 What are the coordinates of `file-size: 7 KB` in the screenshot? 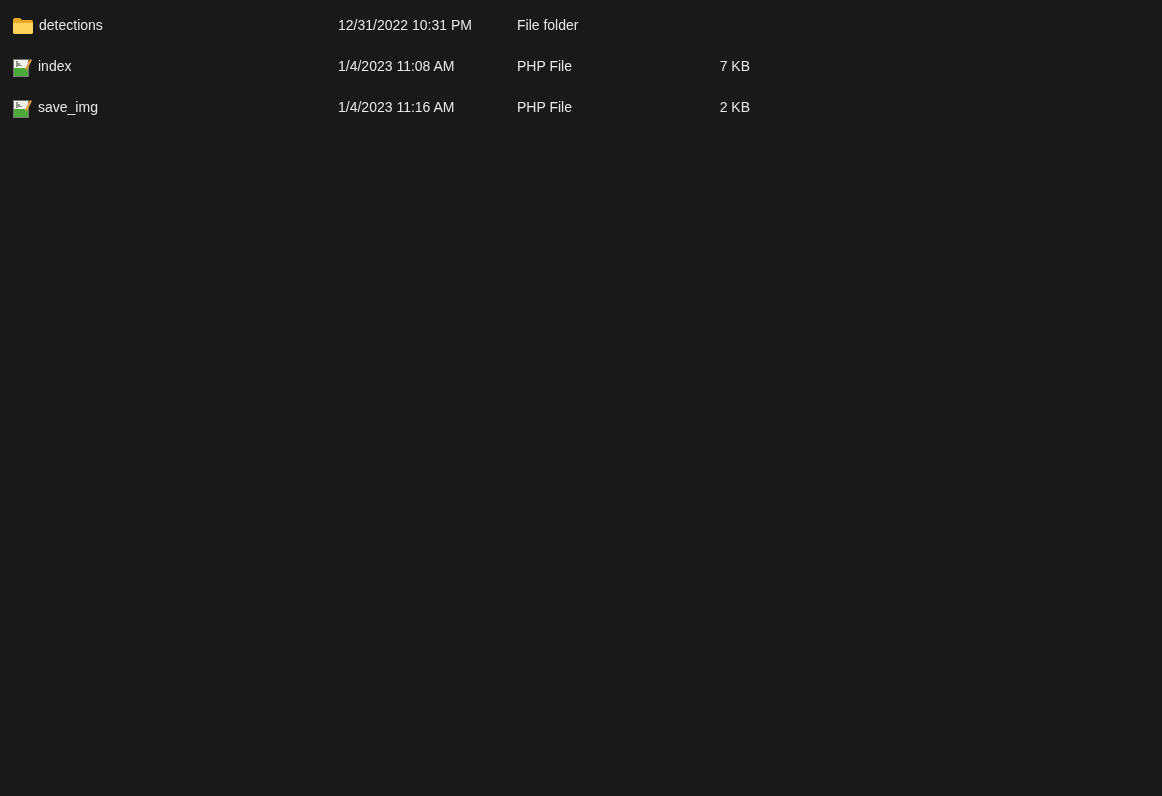 It's located at (734, 66).